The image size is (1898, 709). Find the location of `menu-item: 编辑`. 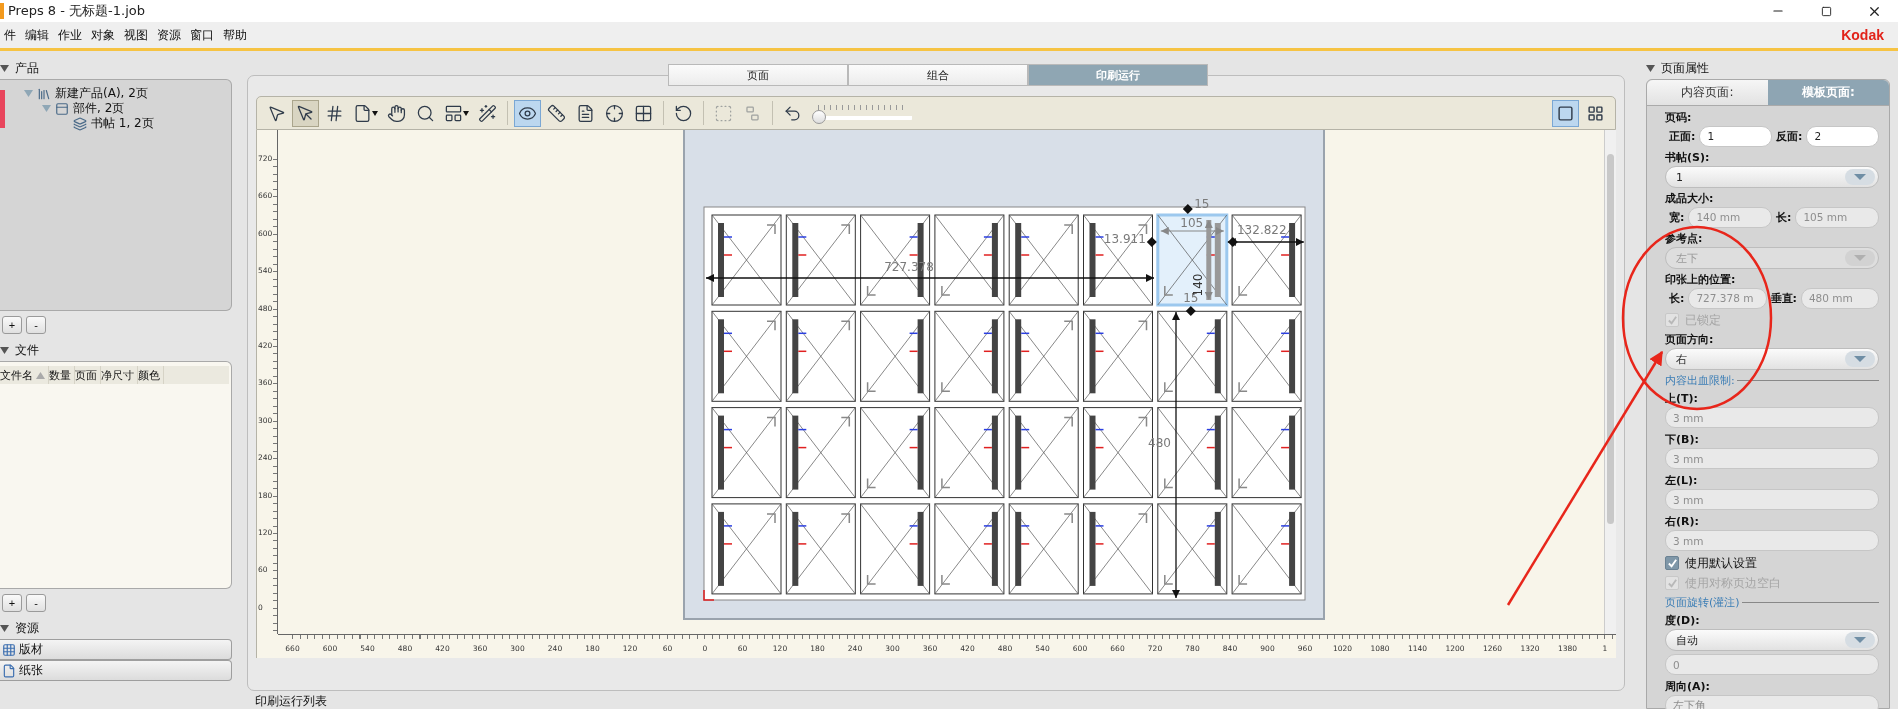

menu-item: 编辑 is located at coordinates (37, 35).